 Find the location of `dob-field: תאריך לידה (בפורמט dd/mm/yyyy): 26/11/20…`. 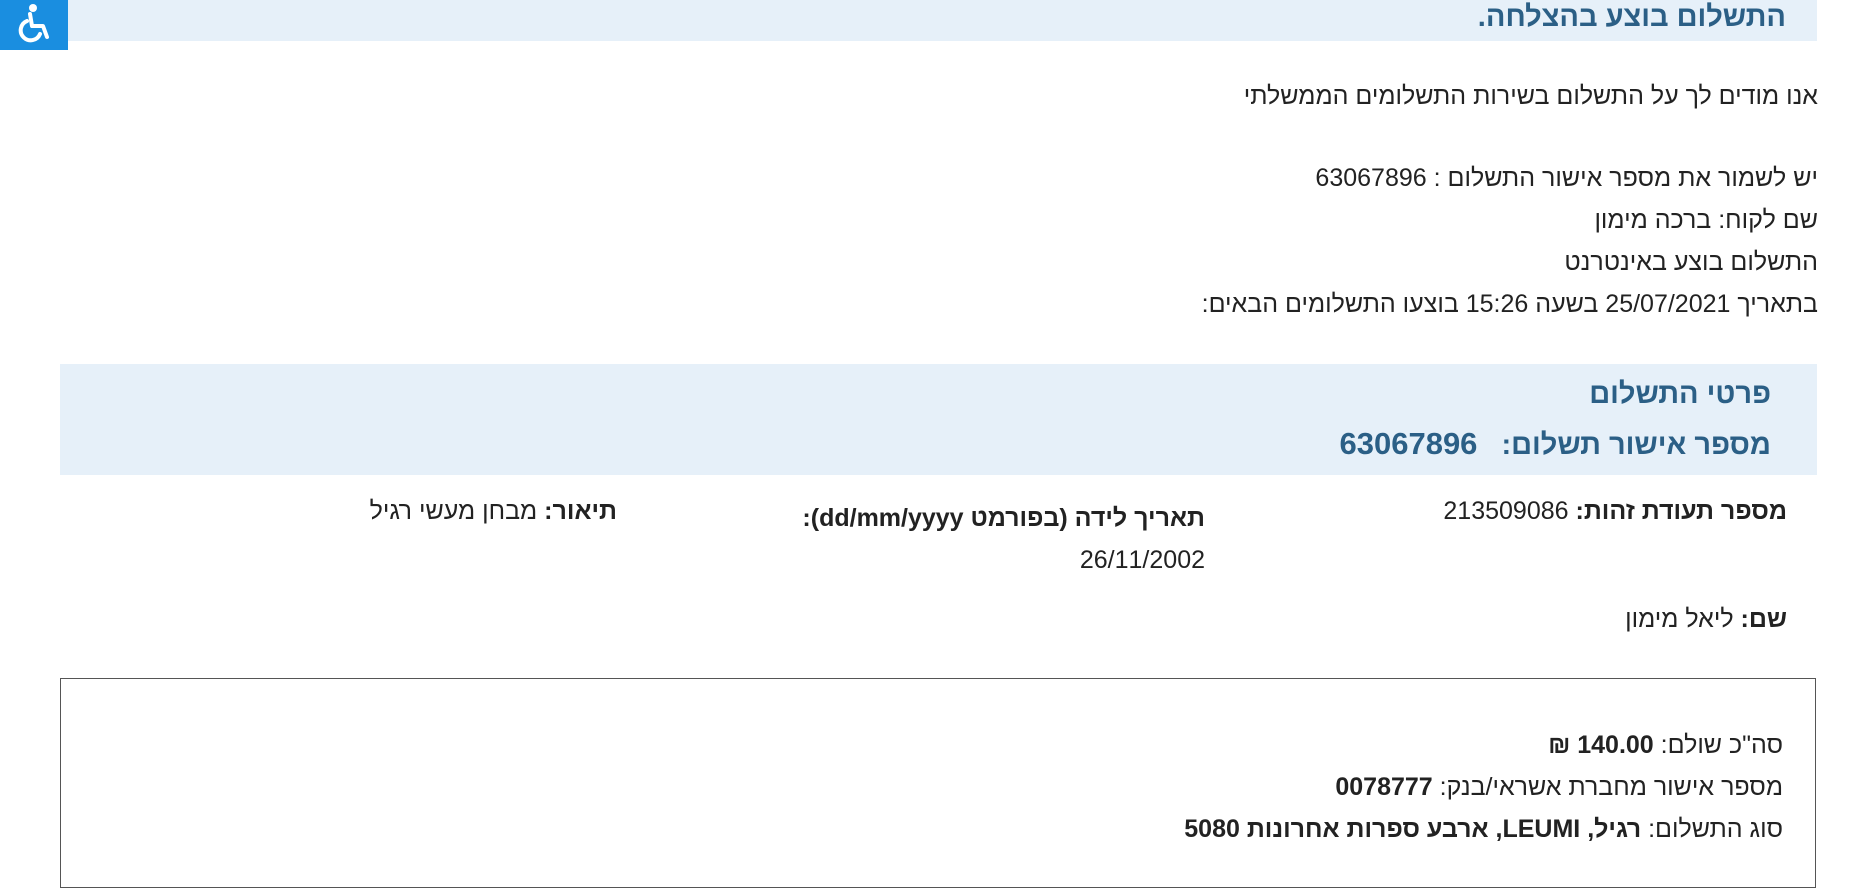

dob-field: תאריך לידה (בפורמט dd/mm/yyyy): 26/11/20… is located at coordinates (1003, 539).